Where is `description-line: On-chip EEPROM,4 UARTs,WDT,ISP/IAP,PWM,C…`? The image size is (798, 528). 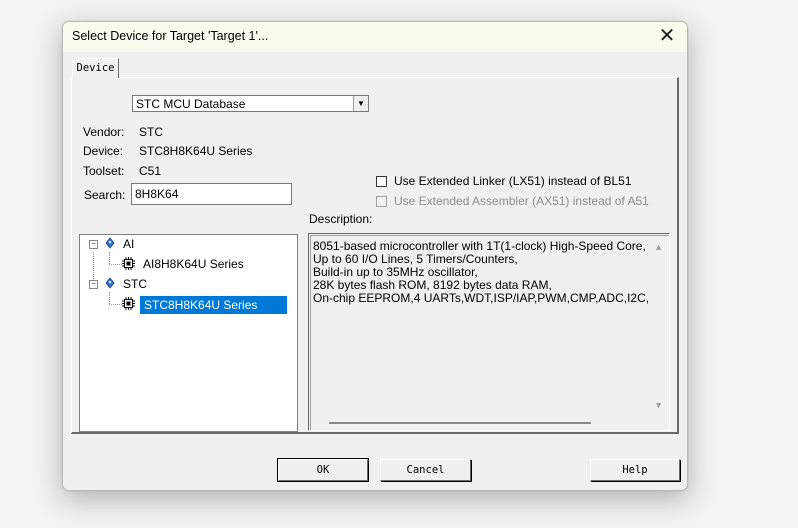
description-line: On-chip EEPROM,4 UARTs,WDT,ISP/IAP,PWM,C… is located at coordinates (481, 298).